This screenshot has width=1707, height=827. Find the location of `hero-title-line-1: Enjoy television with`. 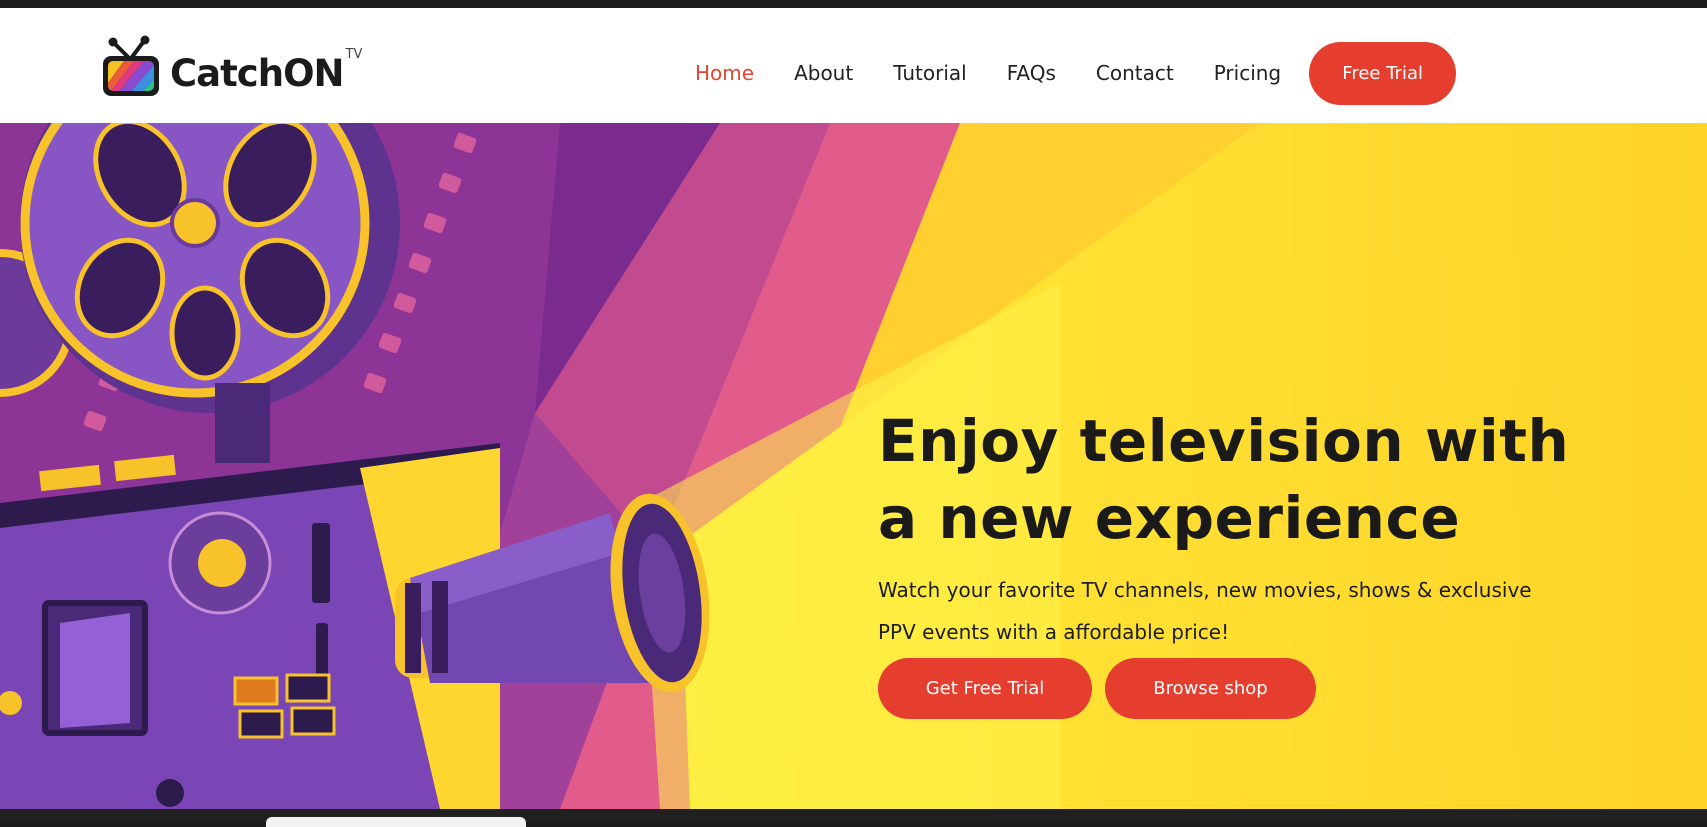

hero-title-line-1: Enjoy television with is located at coordinates (1224, 441).